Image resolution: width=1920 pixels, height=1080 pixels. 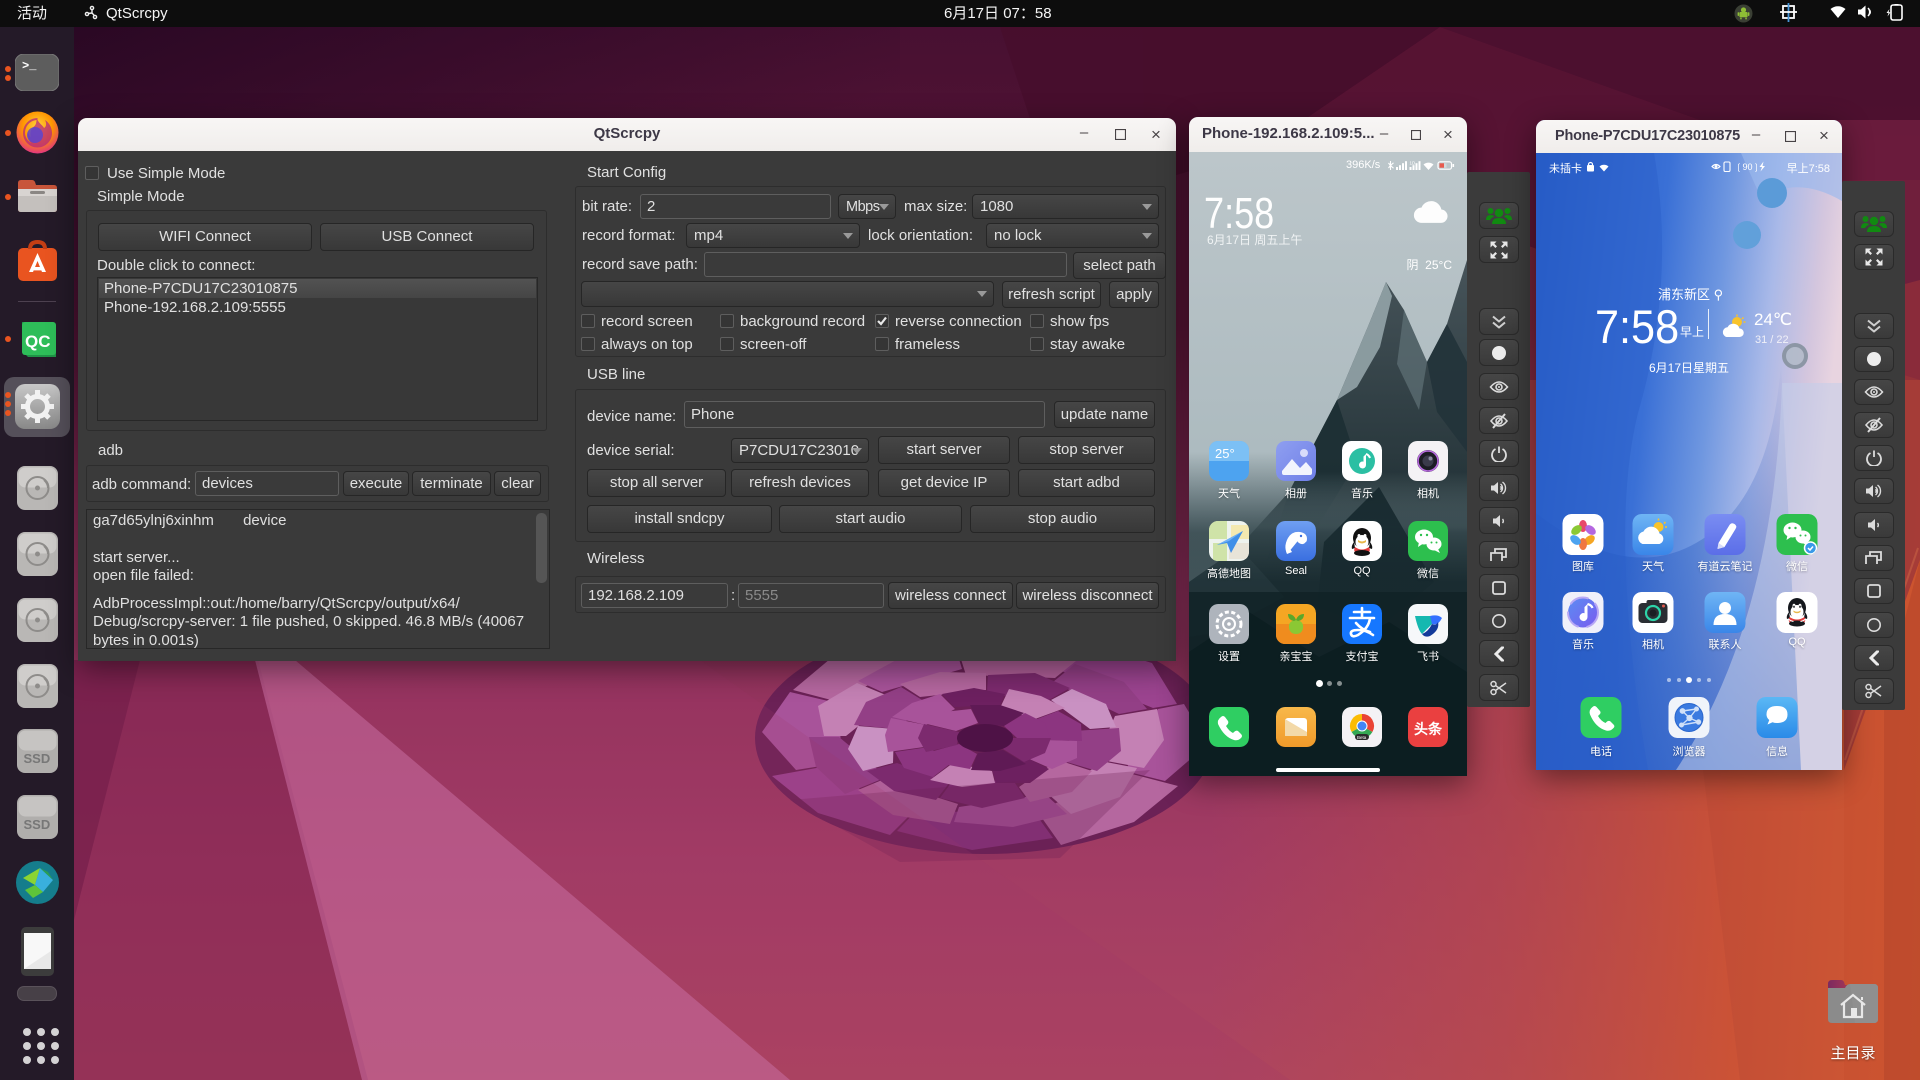 I want to click on svg-text: QC, so click(x=38, y=341).